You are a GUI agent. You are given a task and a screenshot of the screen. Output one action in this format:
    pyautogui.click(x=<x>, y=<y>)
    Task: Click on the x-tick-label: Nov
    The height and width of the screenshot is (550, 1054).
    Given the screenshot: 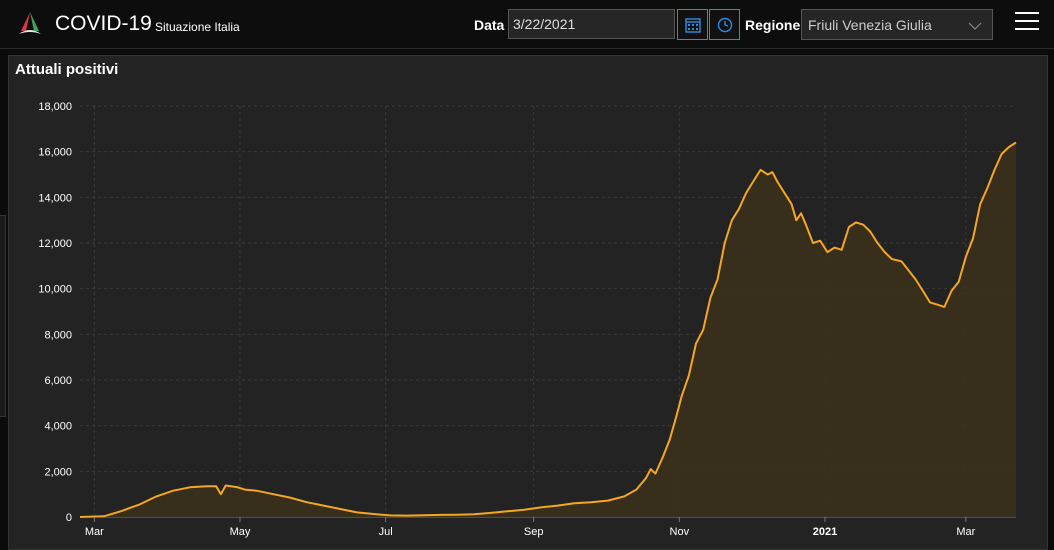 What is the action you would take?
    pyautogui.click(x=680, y=532)
    